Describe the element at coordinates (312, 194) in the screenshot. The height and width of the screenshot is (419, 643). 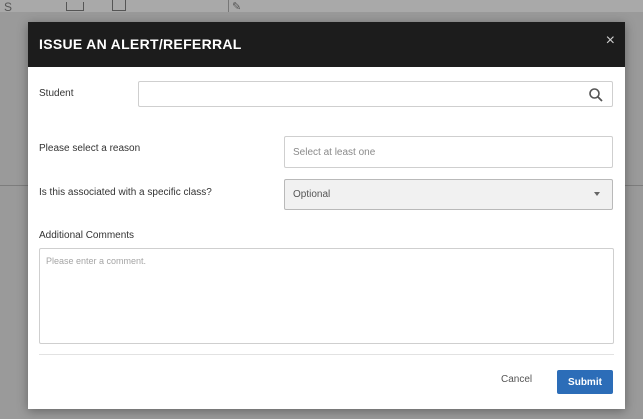
I see `class-select-value: Optional` at that location.